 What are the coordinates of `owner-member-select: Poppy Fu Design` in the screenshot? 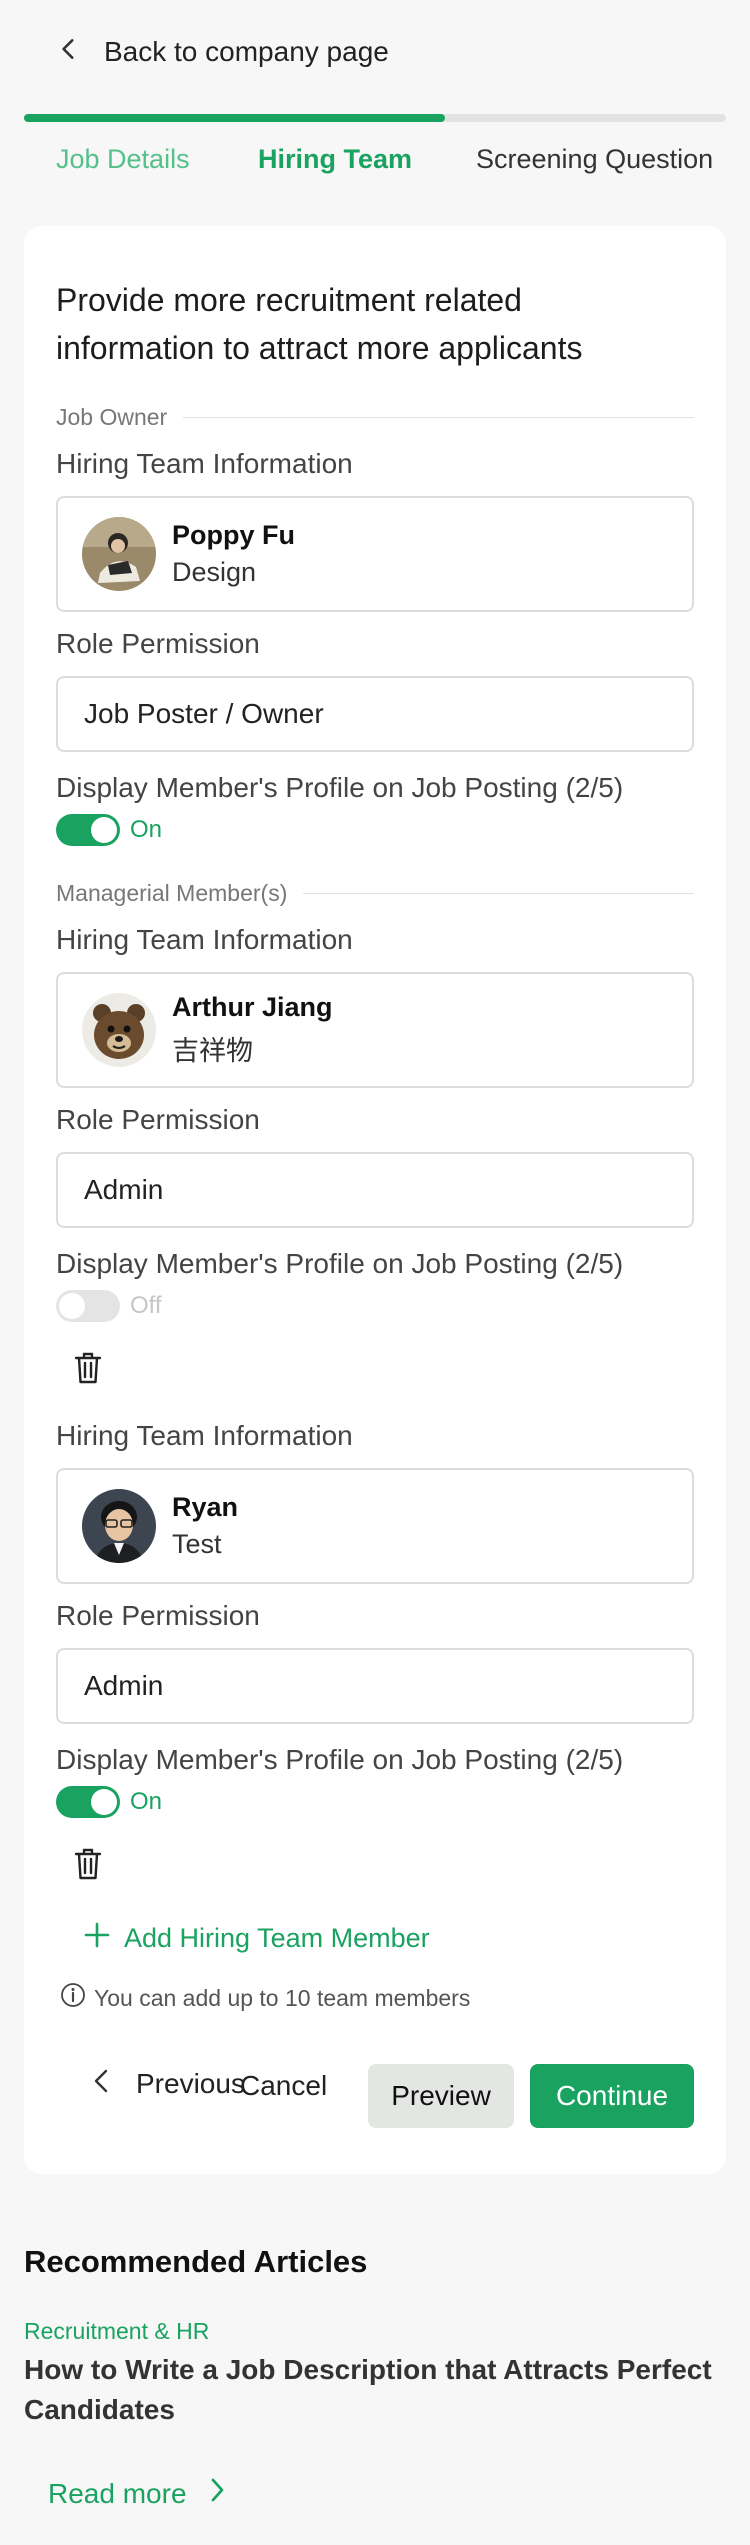 It's located at (375, 554).